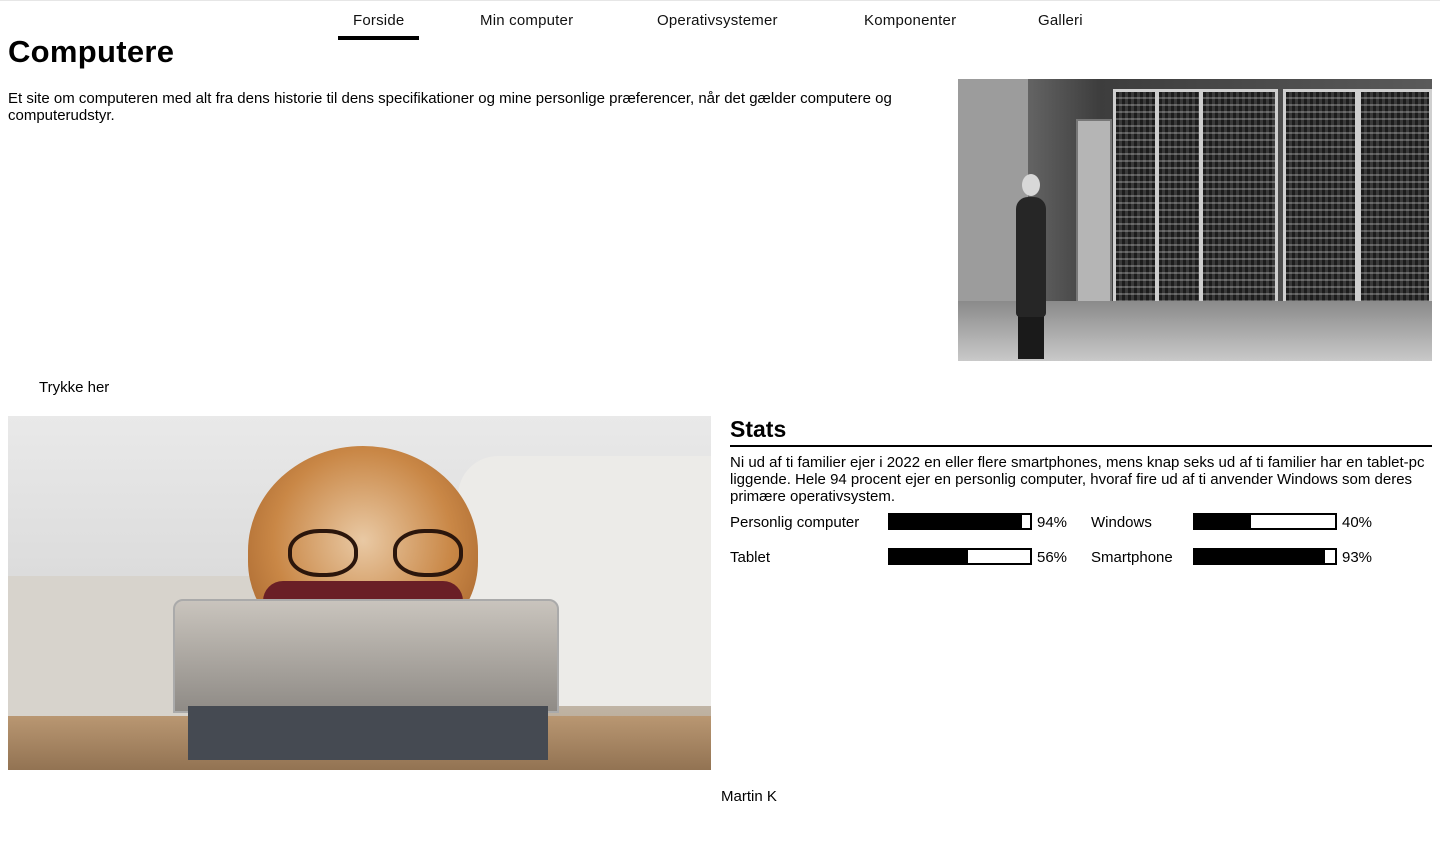 This screenshot has width=1440, height=856. What do you see at coordinates (366, 656) in the screenshot?
I see `photo-tablet` at bounding box center [366, 656].